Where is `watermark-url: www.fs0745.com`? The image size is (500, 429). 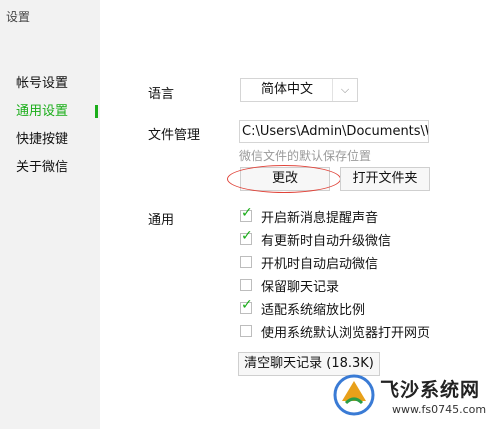 watermark-url: www.fs0745.com is located at coordinates (439, 409).